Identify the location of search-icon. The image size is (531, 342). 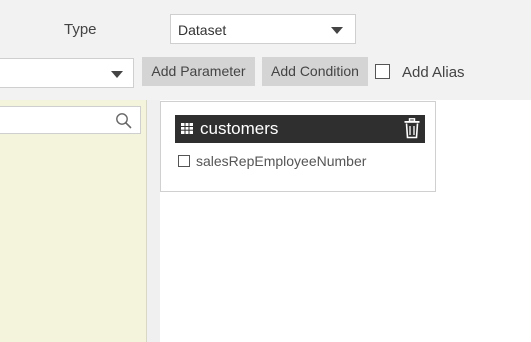
(123, 120).